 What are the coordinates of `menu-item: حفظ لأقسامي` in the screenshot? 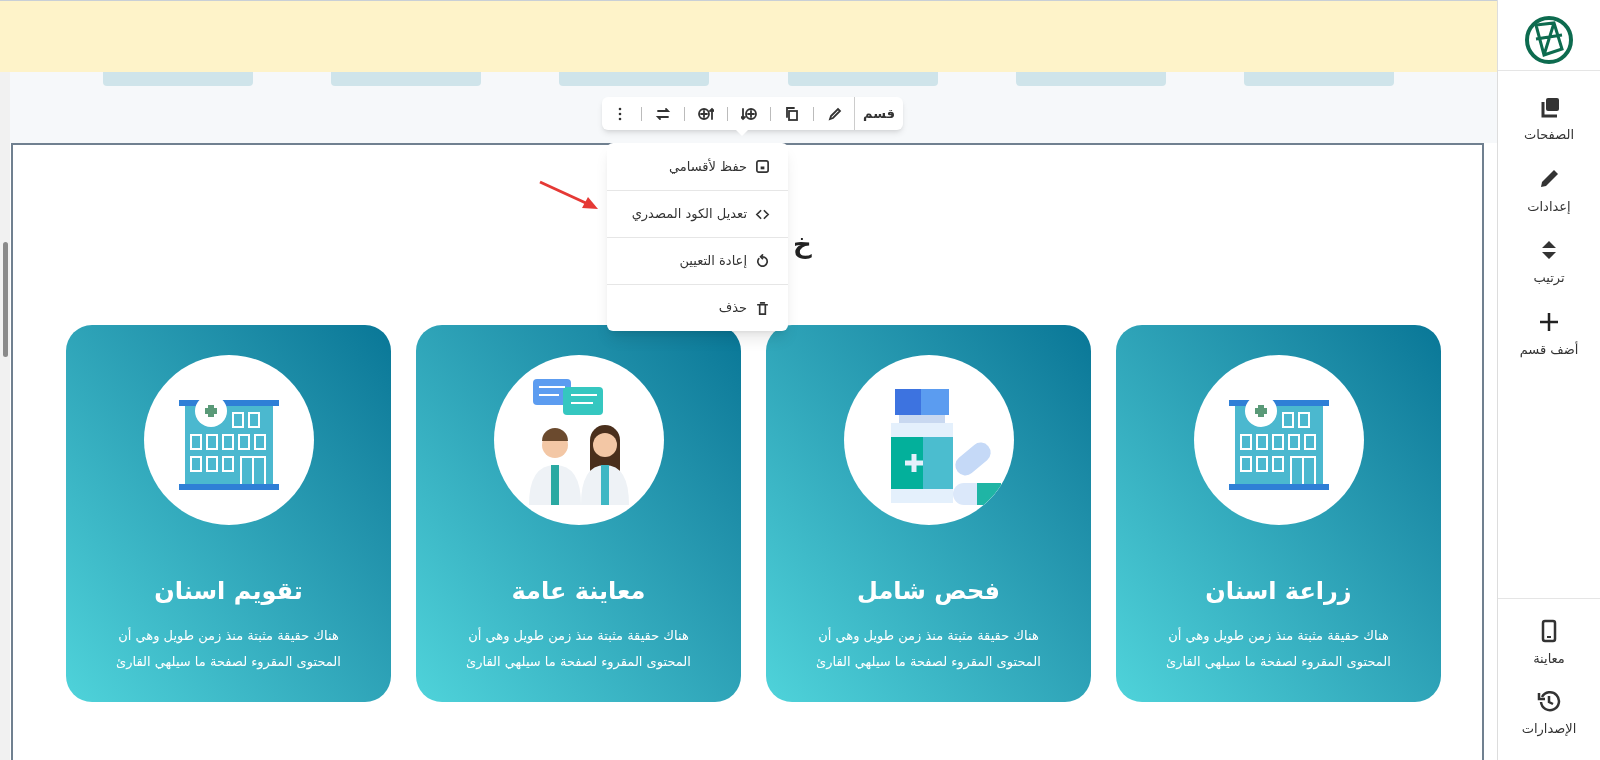 It's located at (697, 166).